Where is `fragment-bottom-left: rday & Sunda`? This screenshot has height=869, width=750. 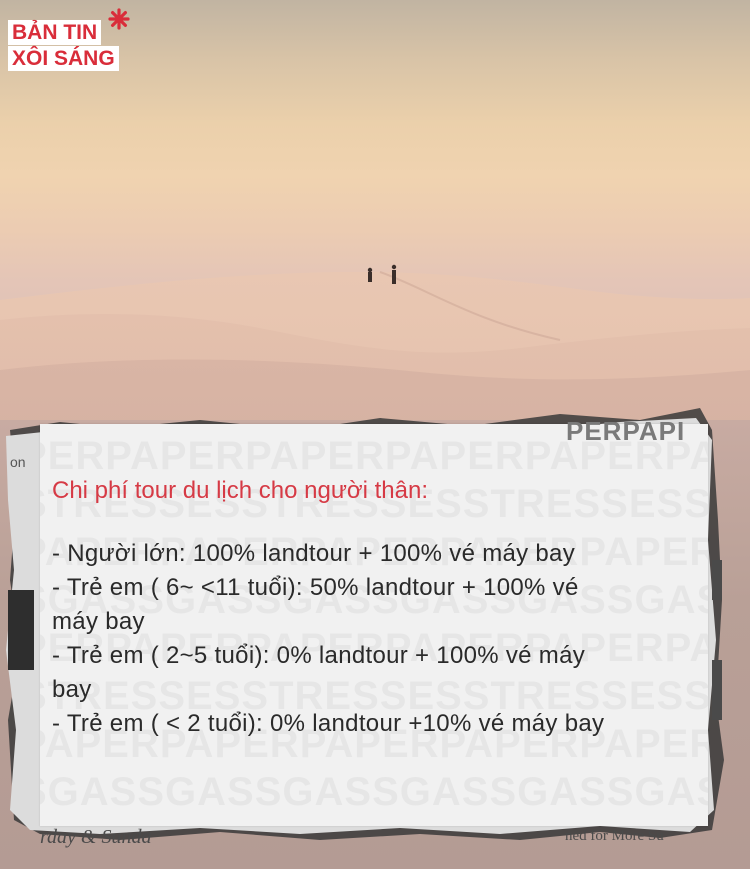
fragment-bottom-left: rday & Sunda is located at coordinates (96, 837).